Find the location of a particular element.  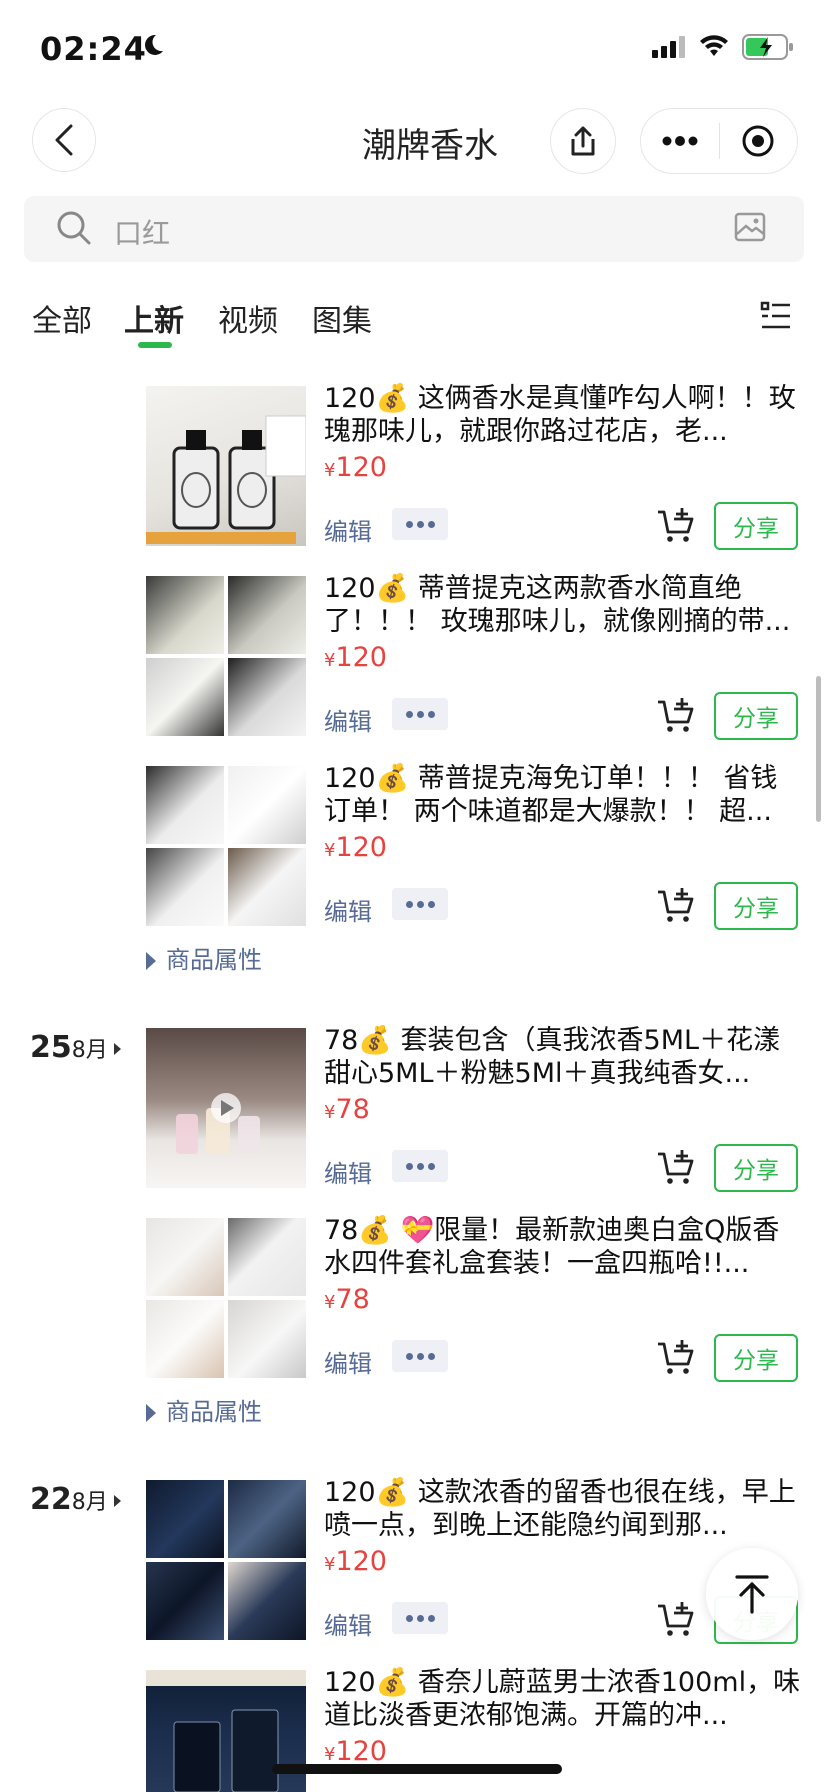

more-menu-button is located at coordinates (680, 141).